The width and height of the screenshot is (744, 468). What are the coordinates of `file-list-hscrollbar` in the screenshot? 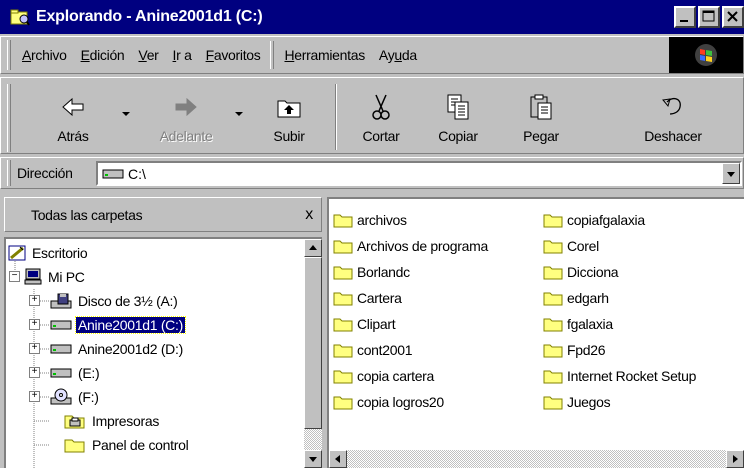 It's located at (536, 459).